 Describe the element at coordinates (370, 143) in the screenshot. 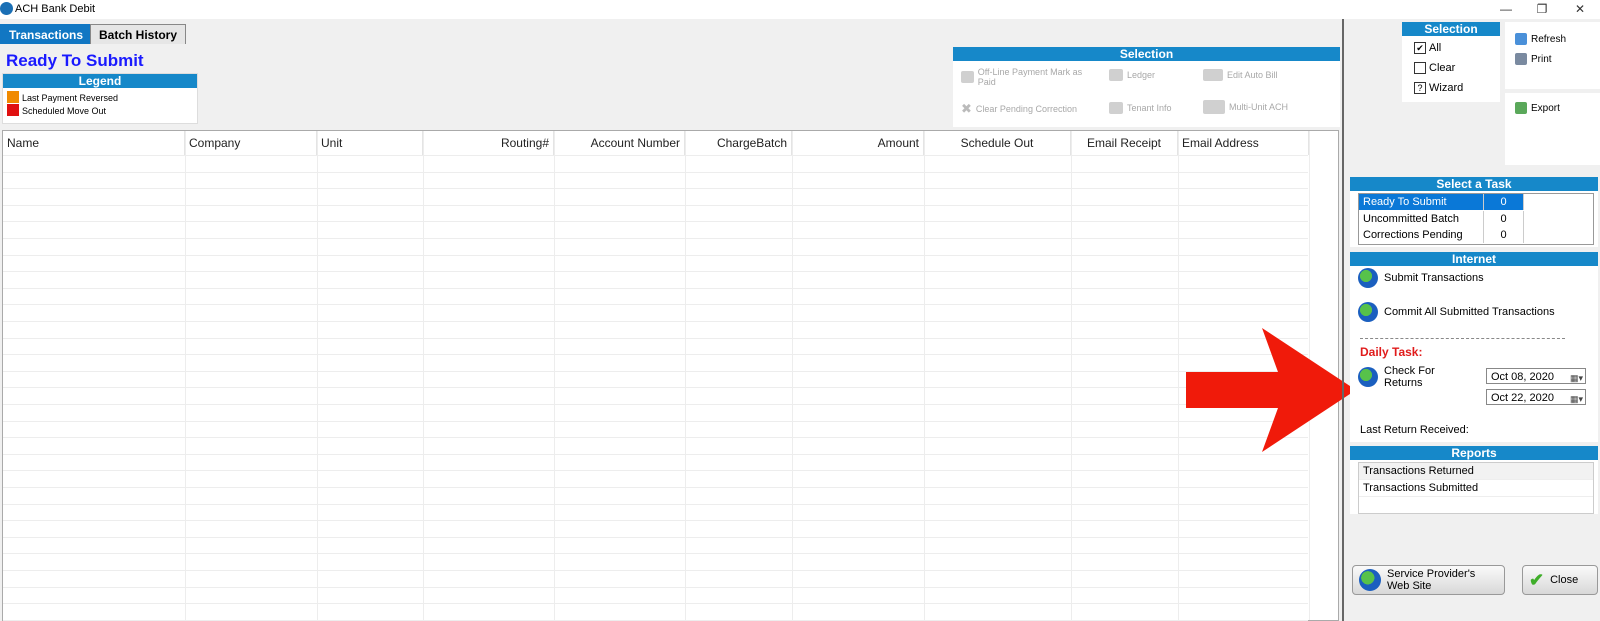

I see `column-header-unit: Unit` at that location.